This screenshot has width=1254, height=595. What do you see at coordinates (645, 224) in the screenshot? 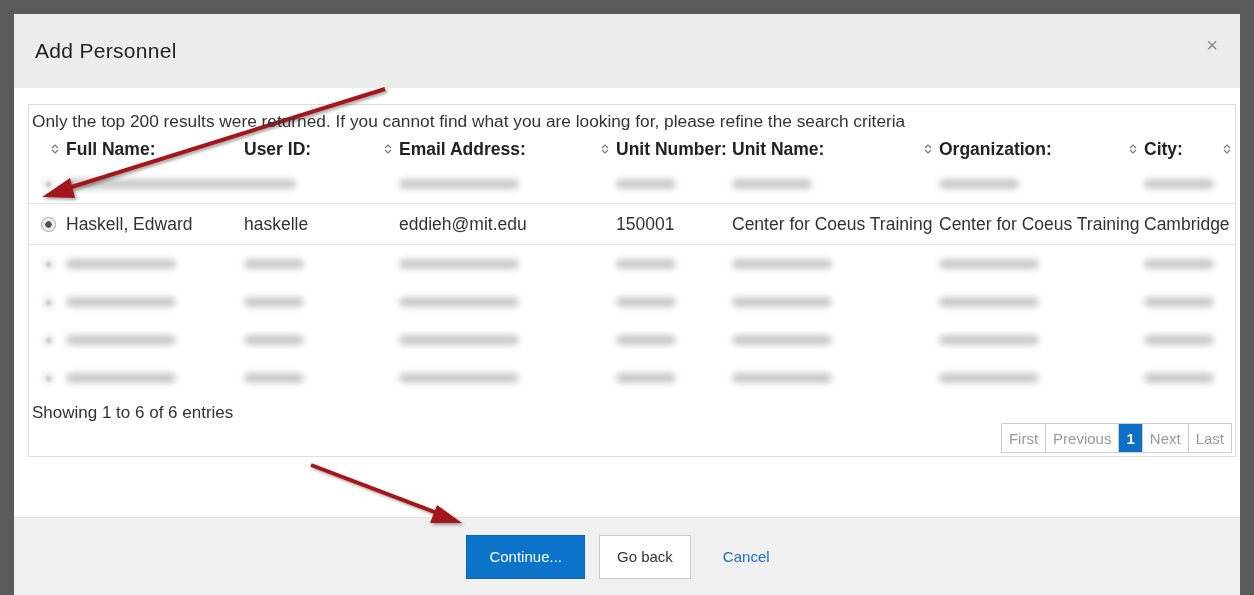
I see `table-cell-text: 150001` at bounding box center [645, 224].